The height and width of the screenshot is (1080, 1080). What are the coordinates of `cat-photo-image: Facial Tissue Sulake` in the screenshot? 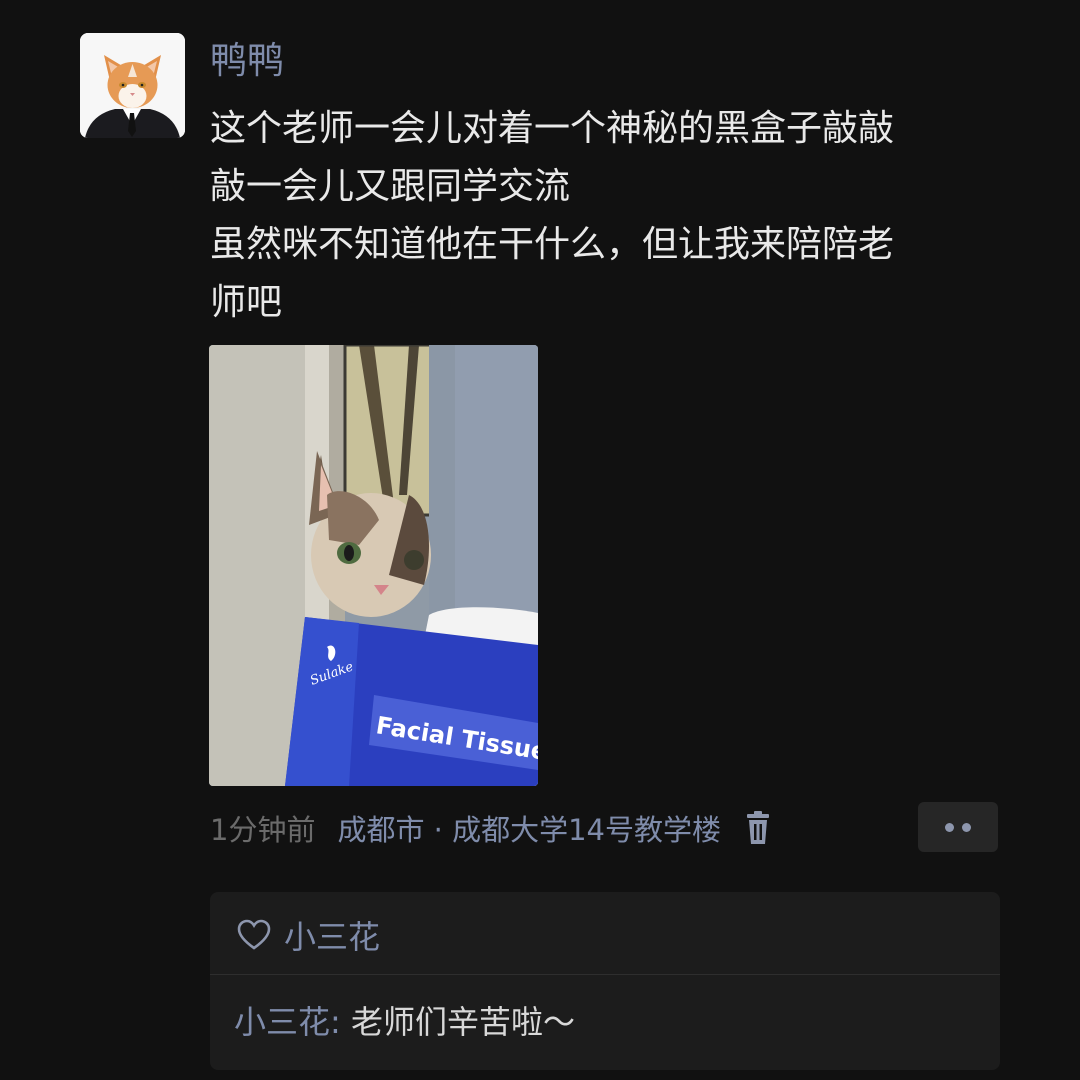 It's located at (373, 565).